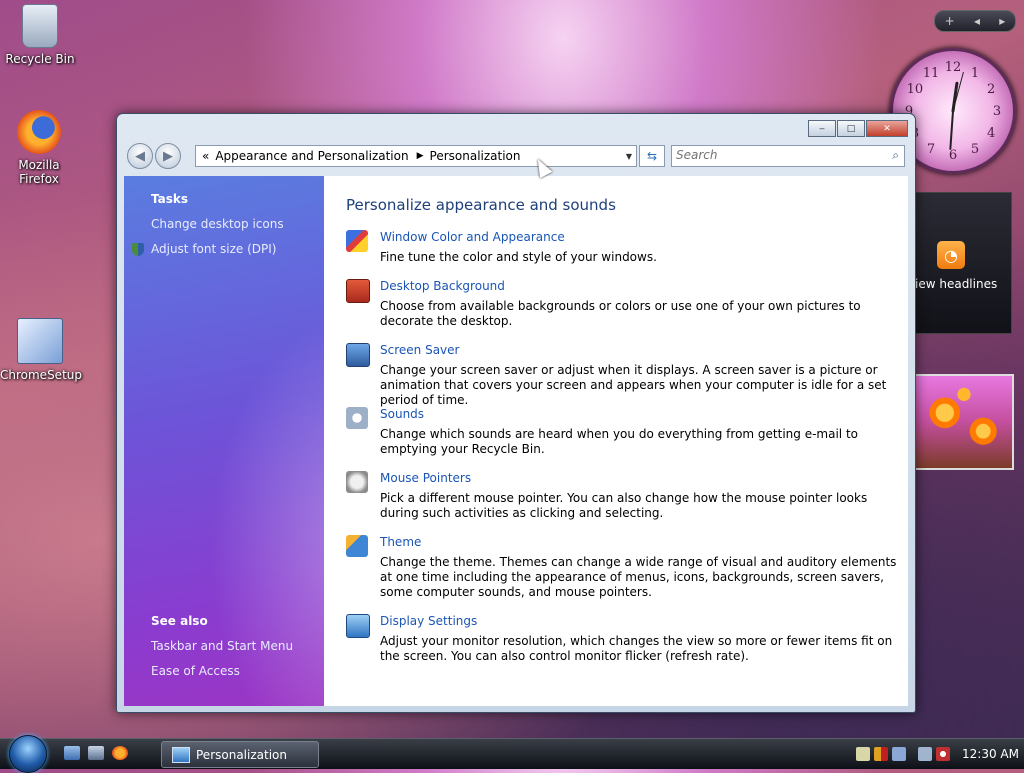  Describe the element at coordinates (179, 621) in the screenshot. I see `see-also-heading: See also` at that location.